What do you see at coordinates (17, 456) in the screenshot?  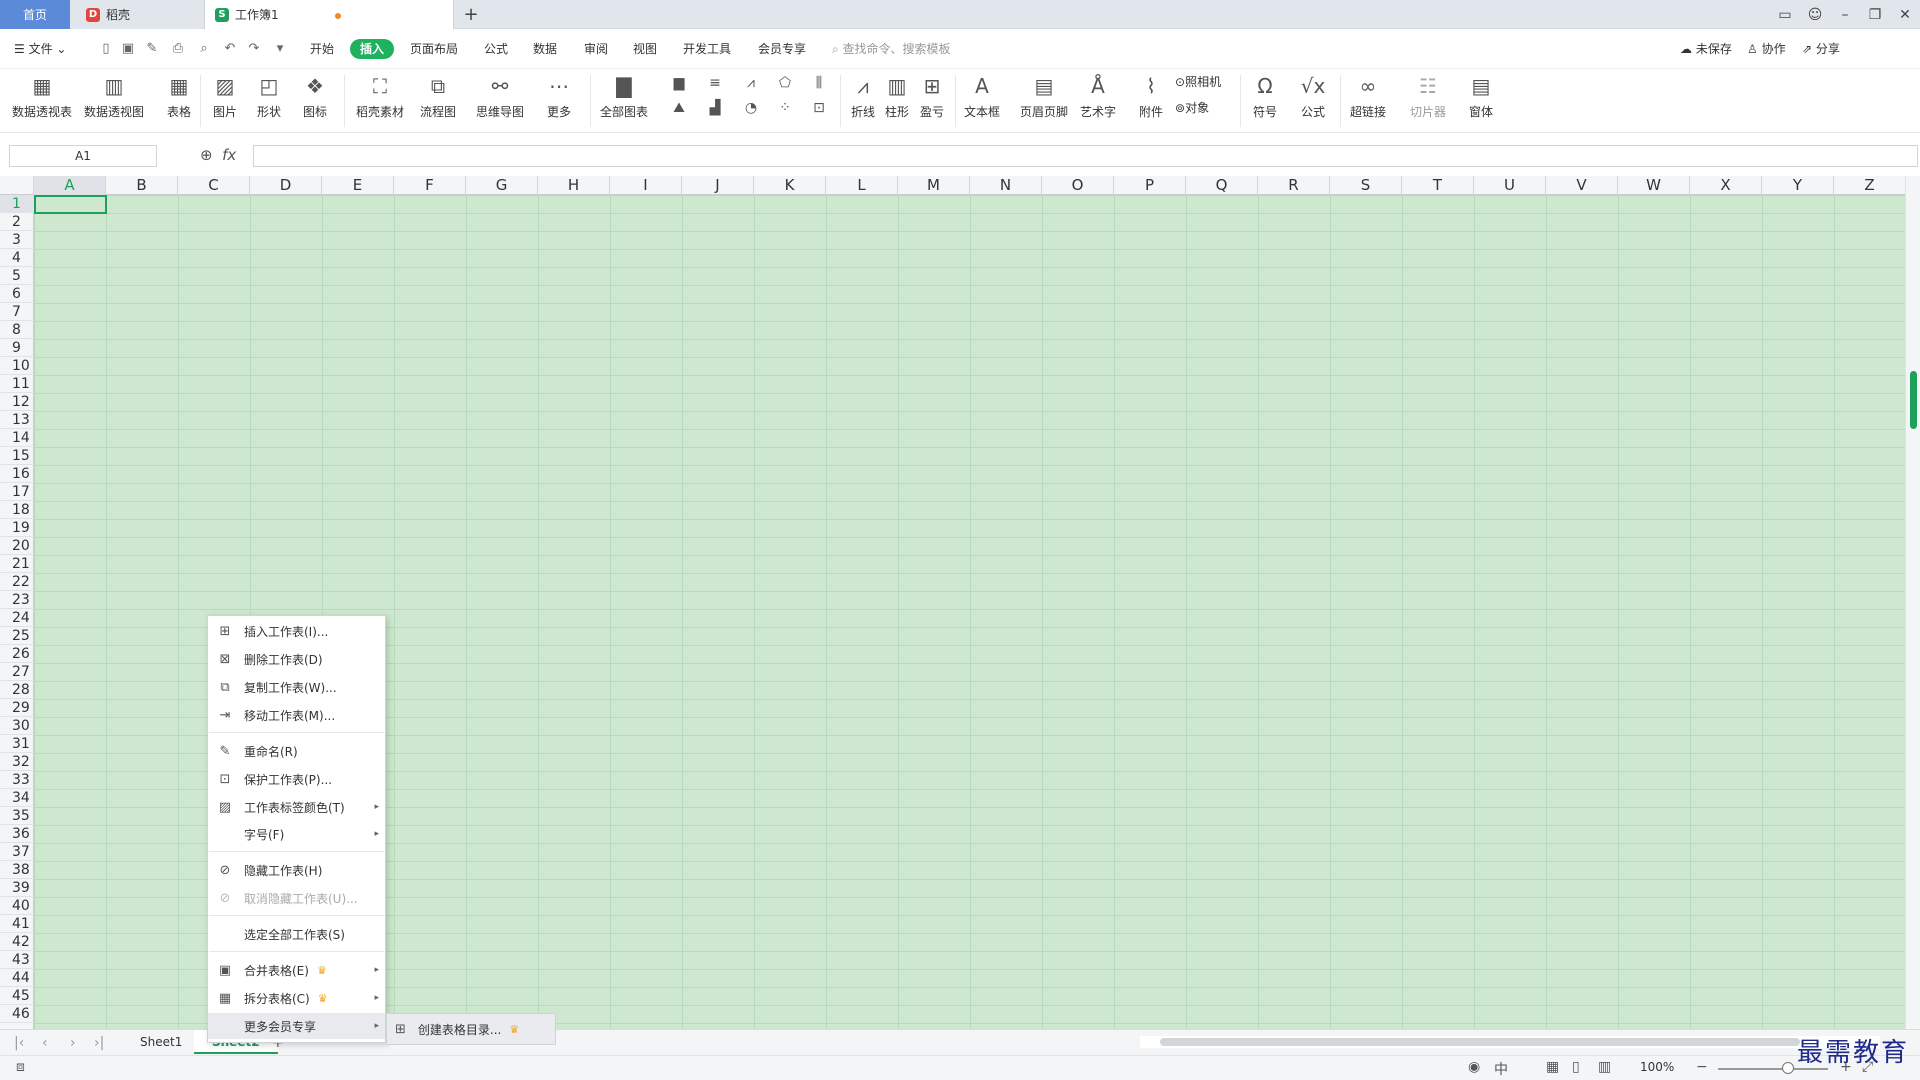 I see `row-header: 15` at bounding box center [17, 456].